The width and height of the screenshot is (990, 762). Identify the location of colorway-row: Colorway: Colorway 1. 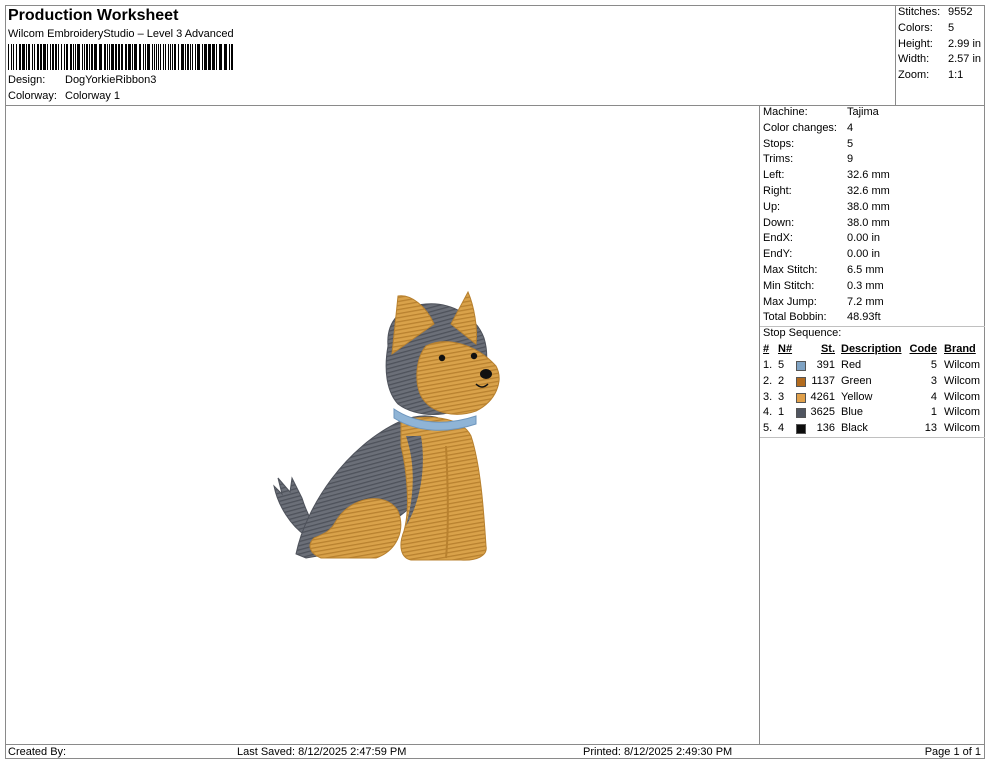
(64, 96).